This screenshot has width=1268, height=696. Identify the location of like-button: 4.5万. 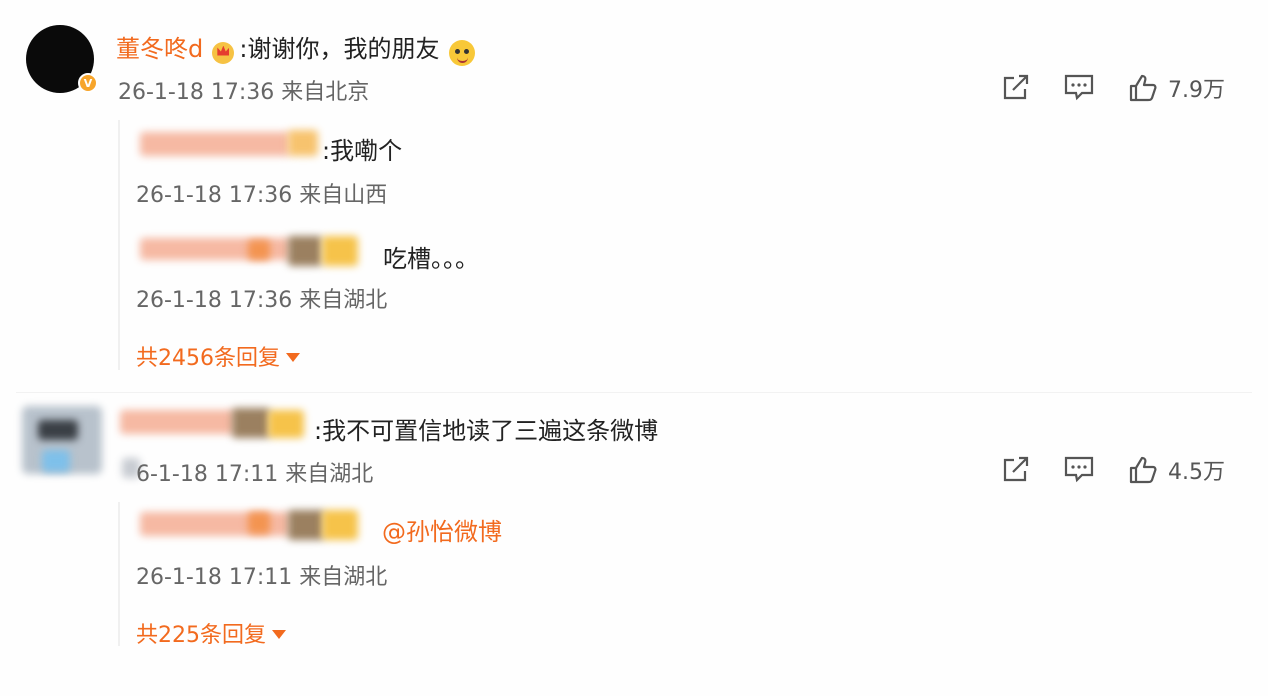
(1176, 470).